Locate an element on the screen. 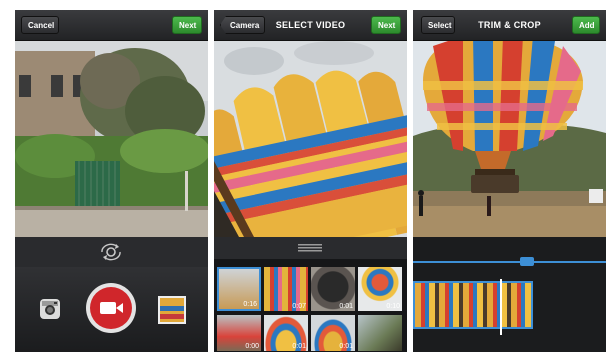  flip-camera-icon is located at coordinates (111, 252).